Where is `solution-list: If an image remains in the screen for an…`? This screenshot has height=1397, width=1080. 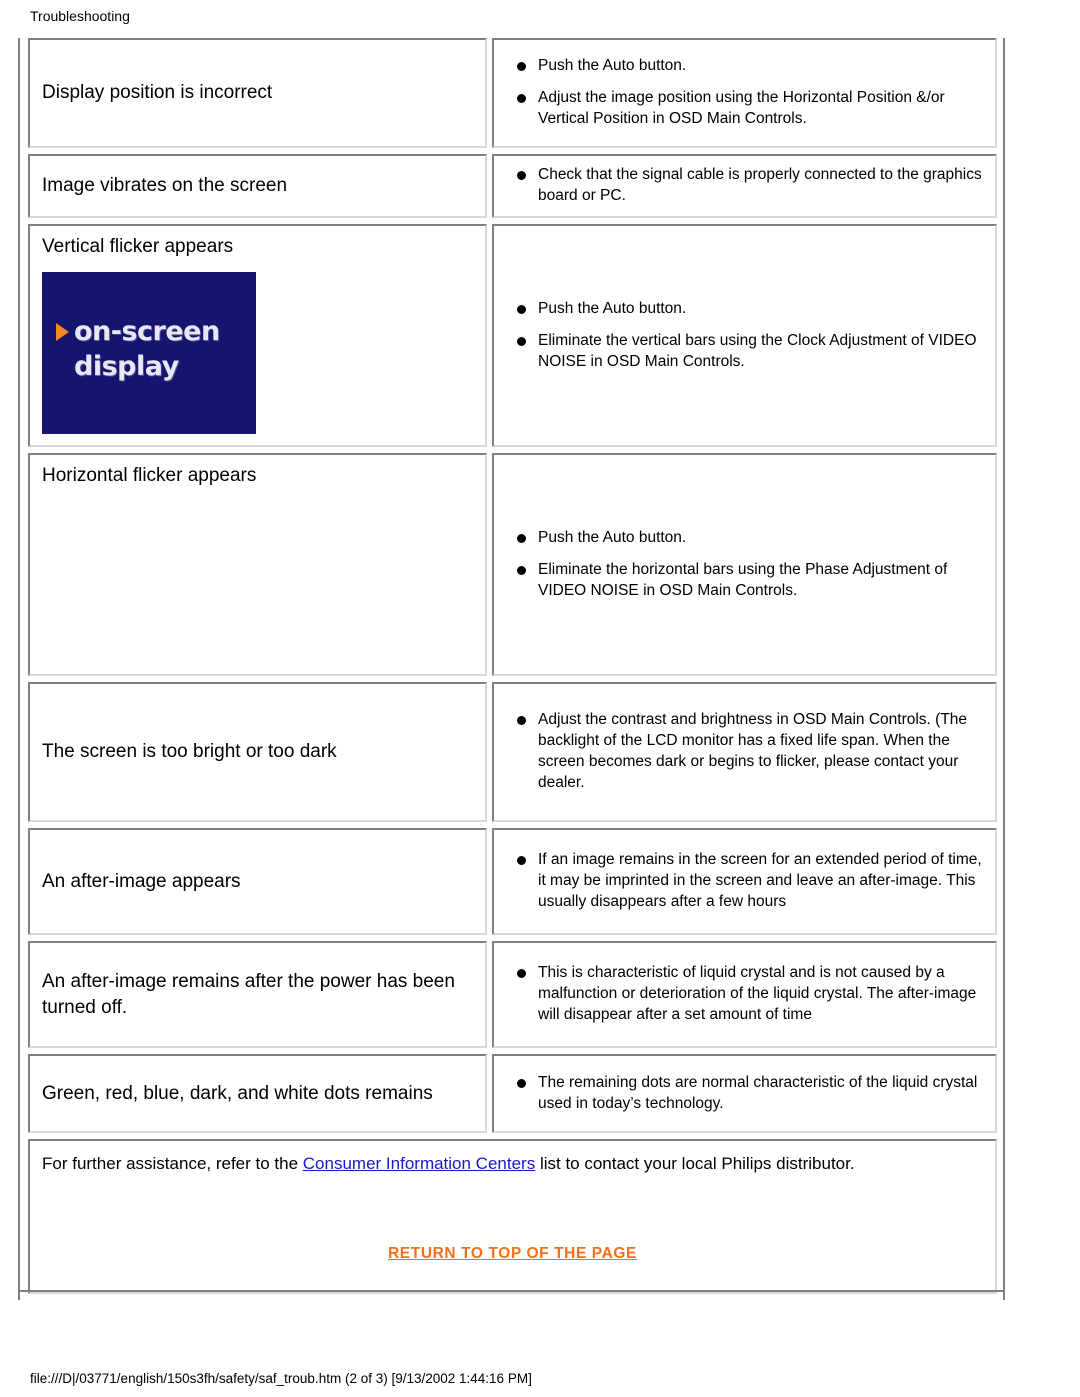 solution-list: If an image remains in the screen for an… is located at coordinates (745, 880).